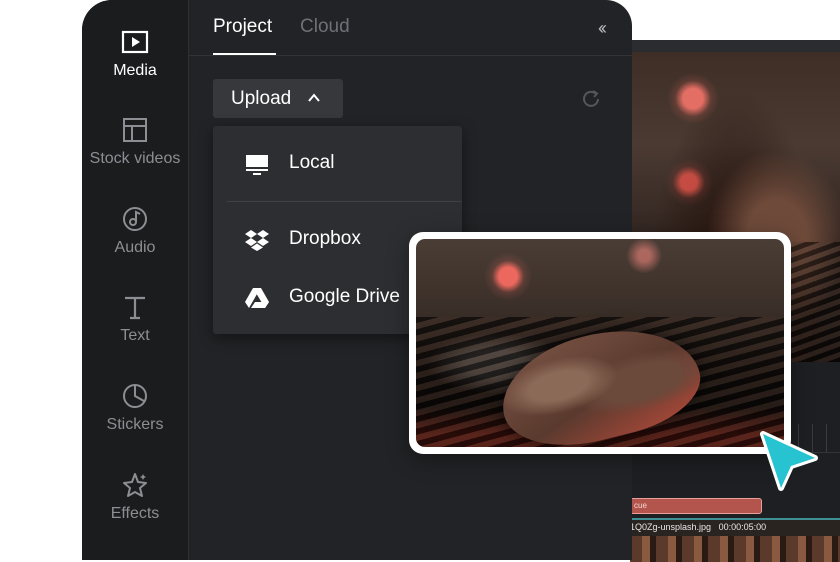 The image size is (840, 562). What do you see at coordinates (257, 298) in the screenshot?
I see `google-drive-icon` at bounding box center [257, 298].